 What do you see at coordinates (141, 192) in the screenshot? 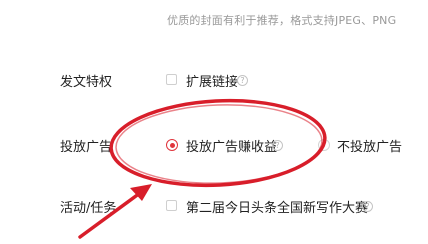
I see `annotation-arrow-head` at bounding box center [141, 192].